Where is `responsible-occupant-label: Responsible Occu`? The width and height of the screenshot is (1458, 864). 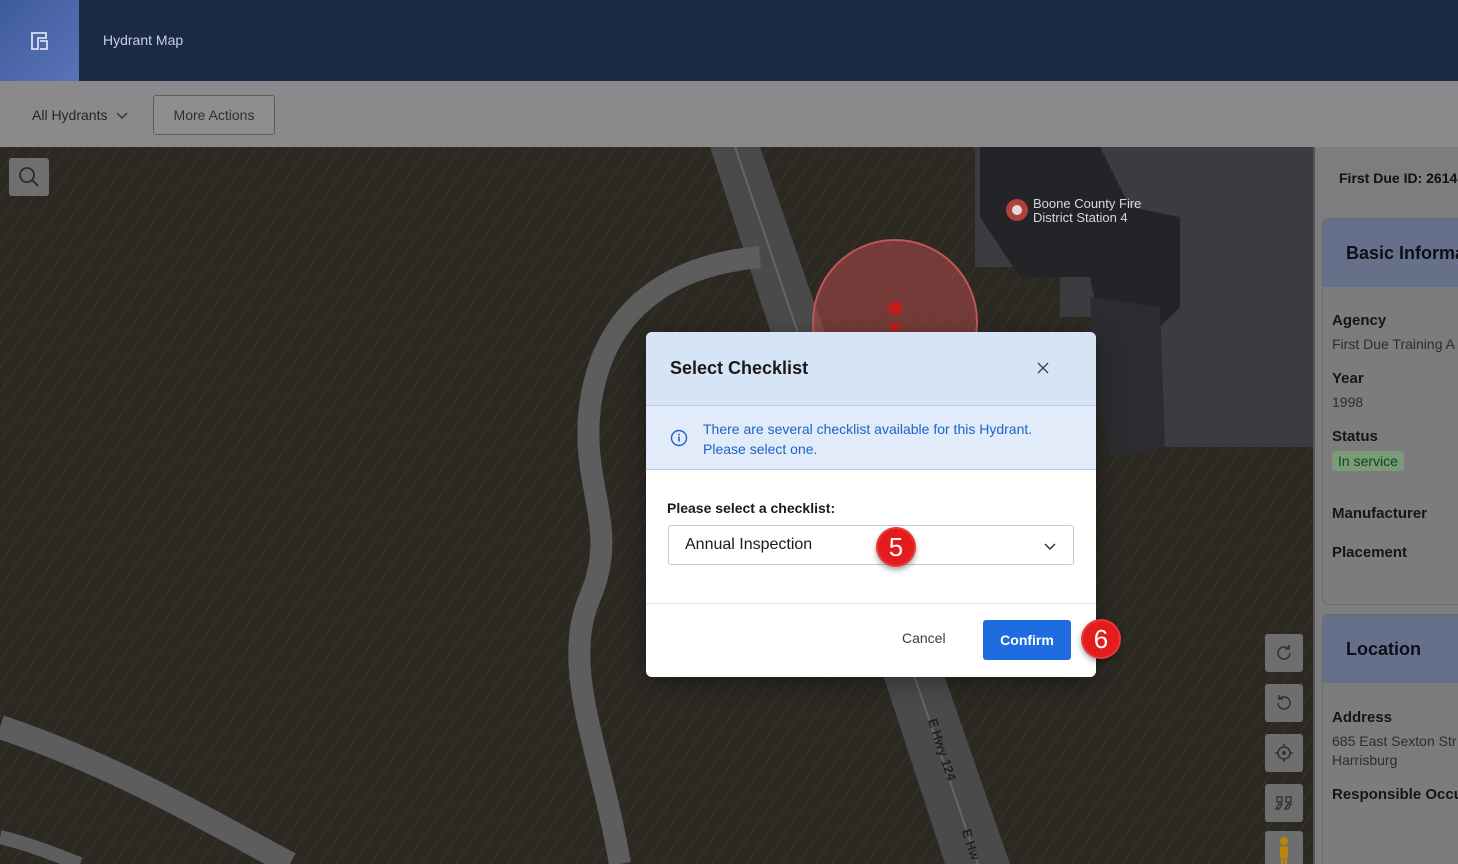
responsible-occupant-label: Responsible Occu is located at coordinates (1395, 794).